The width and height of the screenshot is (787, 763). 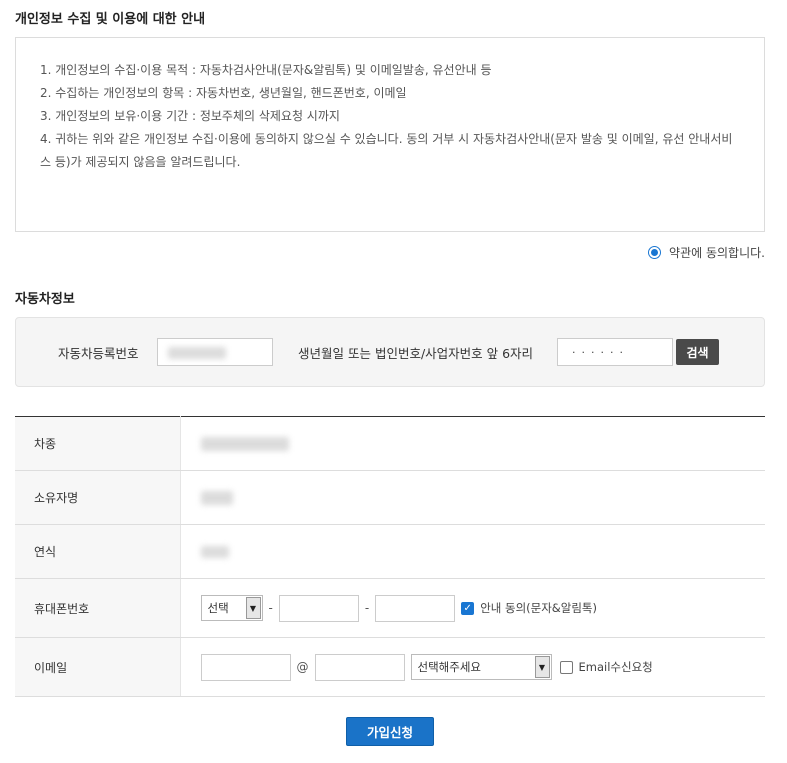 What do you see at coordinates (245, 667) in the screenshot?
I see `email-id-input` at bounding box center [245, 667].